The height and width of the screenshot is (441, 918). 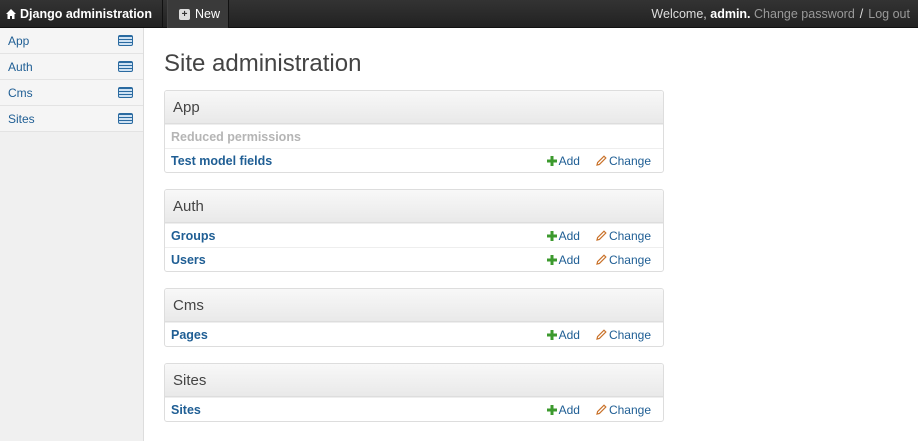 I want to click on new-button: + New, so click(x=198, y=14).